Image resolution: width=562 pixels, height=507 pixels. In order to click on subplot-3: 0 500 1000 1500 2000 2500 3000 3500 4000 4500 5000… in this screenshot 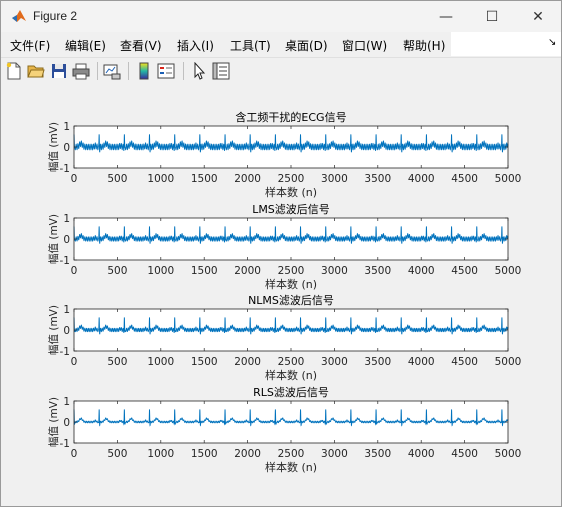, I will do `click(284, 338)`.